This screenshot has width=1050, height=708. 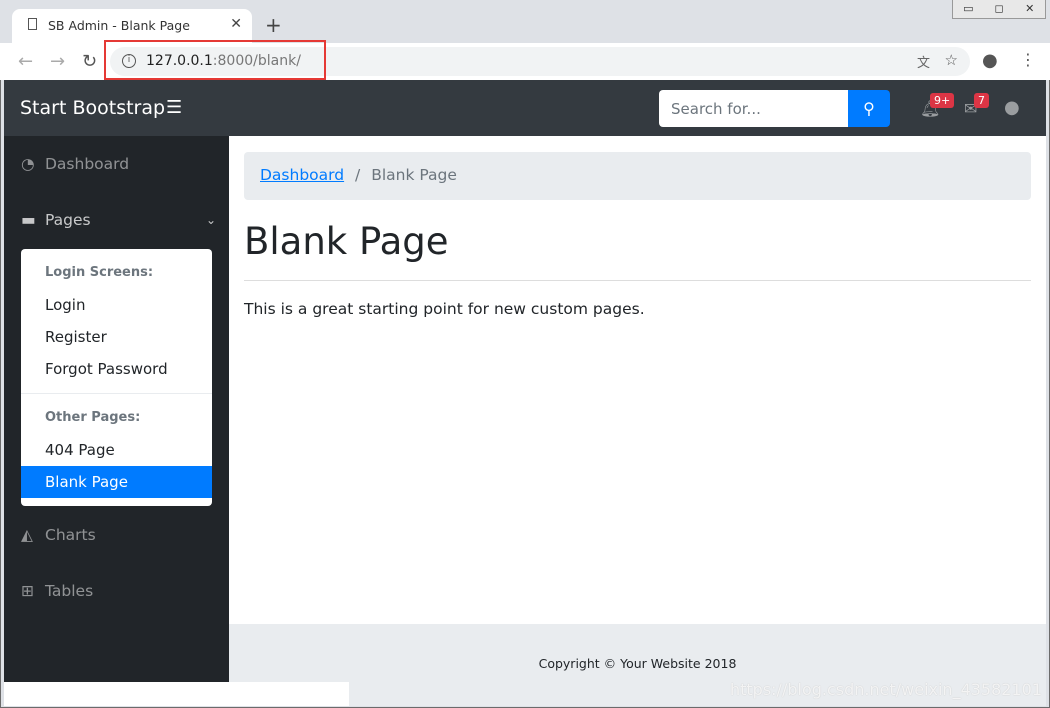 What do you see at coordinates (99, 272) in the screenshot?
I see `dropdown-header: Login Screens:` at bounding box center [99, 272].